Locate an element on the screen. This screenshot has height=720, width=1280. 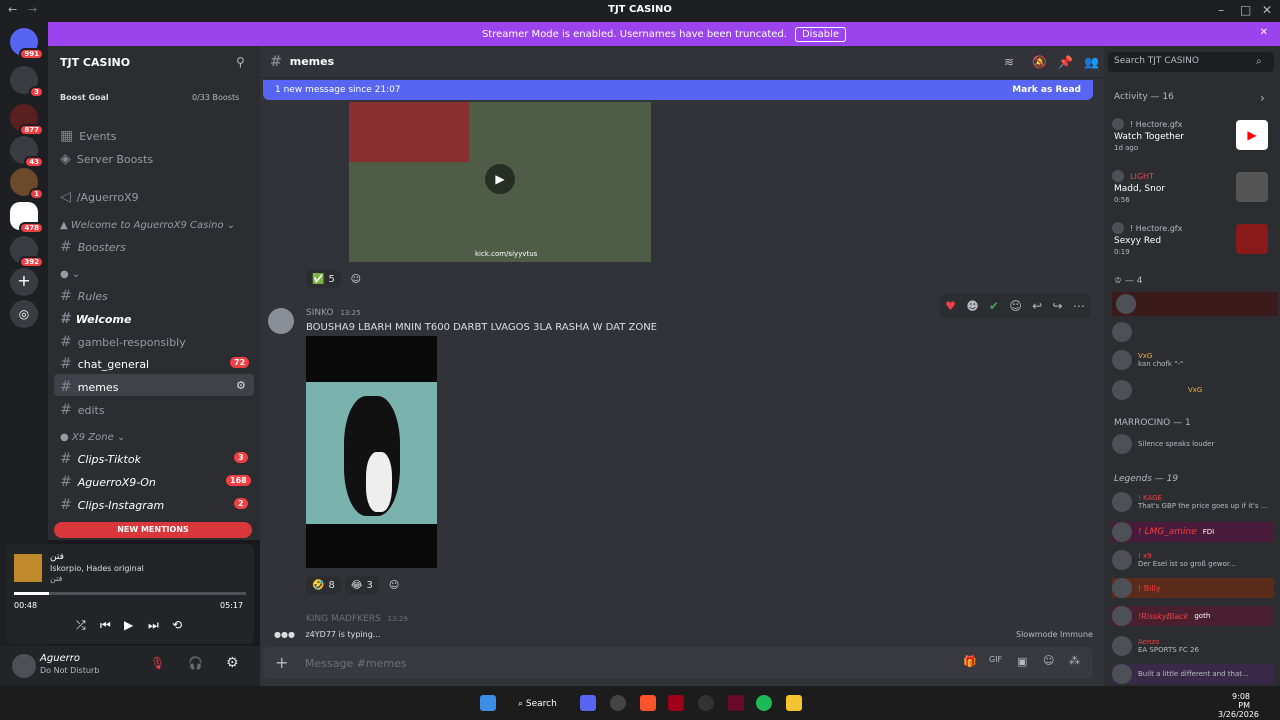
channel-insta: # Clips-Instagram is located at coordinates (112, 505).